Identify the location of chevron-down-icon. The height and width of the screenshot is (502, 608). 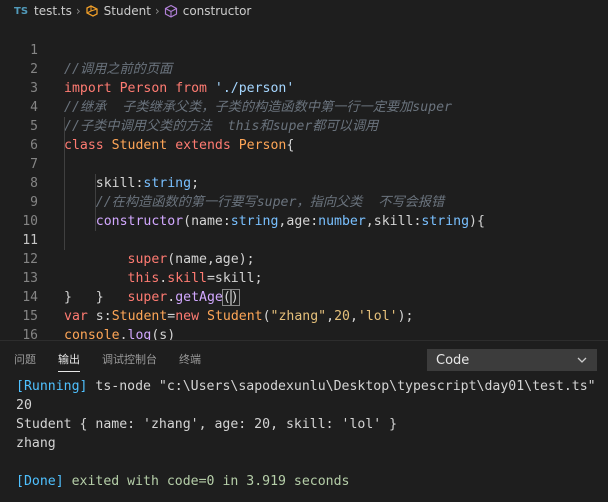
(582, 360).